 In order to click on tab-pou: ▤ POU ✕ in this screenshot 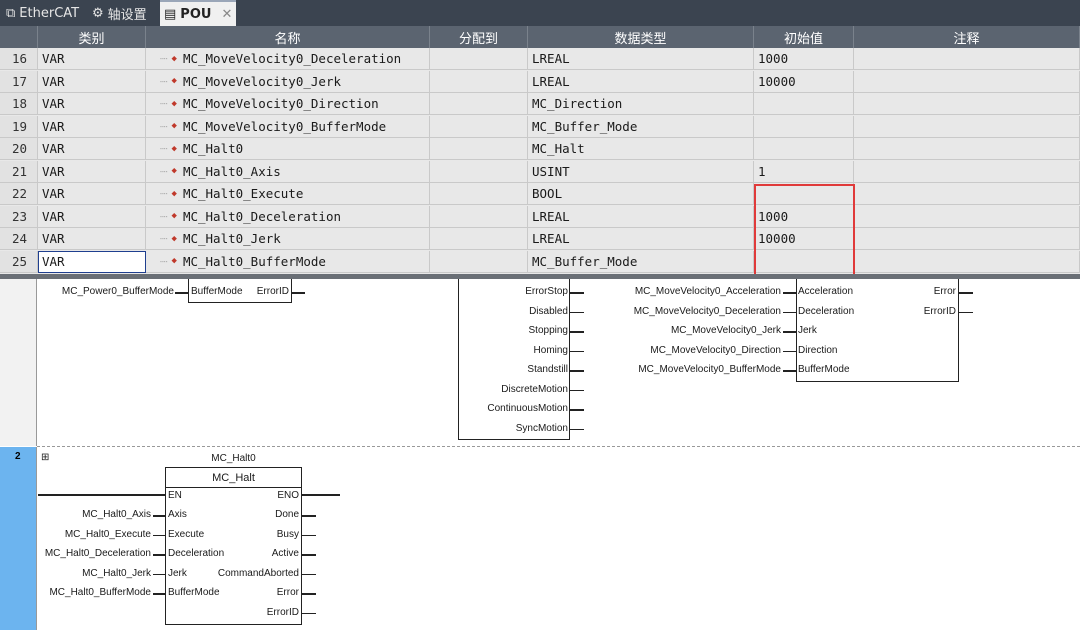, I will do `click(198, 13)`.